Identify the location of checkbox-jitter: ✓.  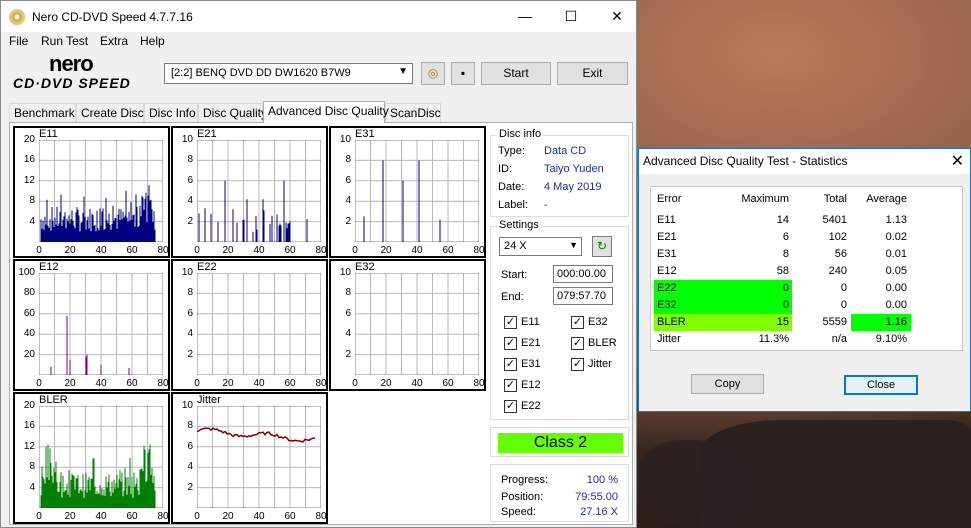
(577, 364).